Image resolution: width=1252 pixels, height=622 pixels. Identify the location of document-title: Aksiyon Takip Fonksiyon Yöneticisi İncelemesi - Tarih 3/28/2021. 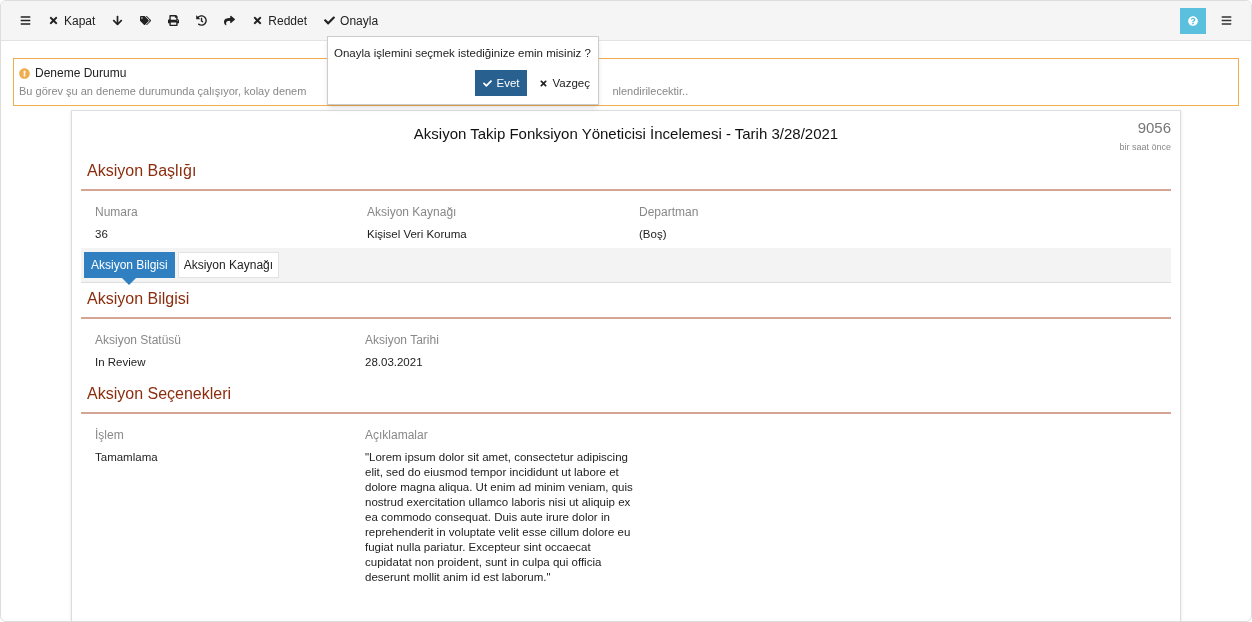
(626, 133).